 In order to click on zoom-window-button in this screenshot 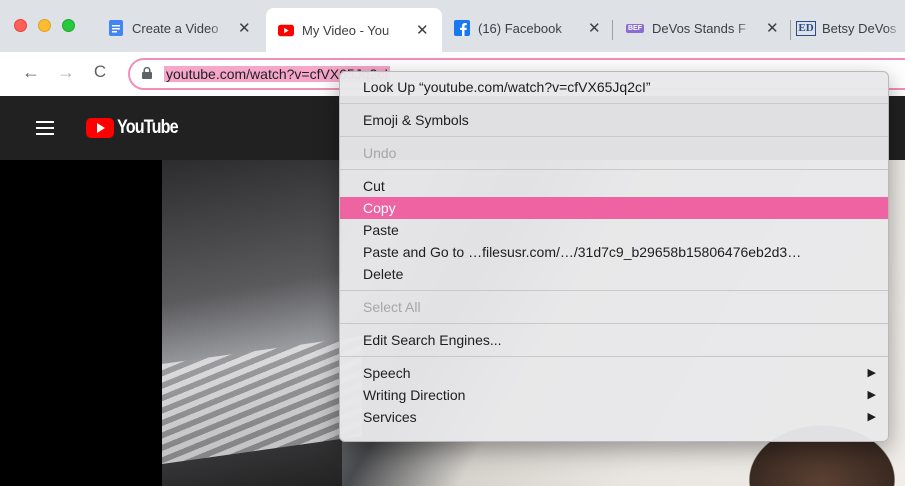, I will do `click(68, 25)`.